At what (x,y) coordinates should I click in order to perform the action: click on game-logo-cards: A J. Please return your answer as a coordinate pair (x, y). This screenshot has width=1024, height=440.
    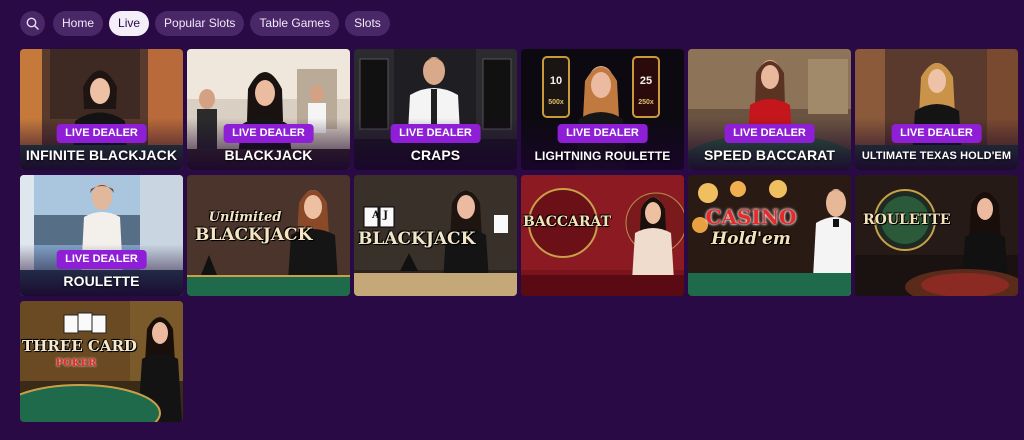
    Looking at the image, I should click on (380, 215).